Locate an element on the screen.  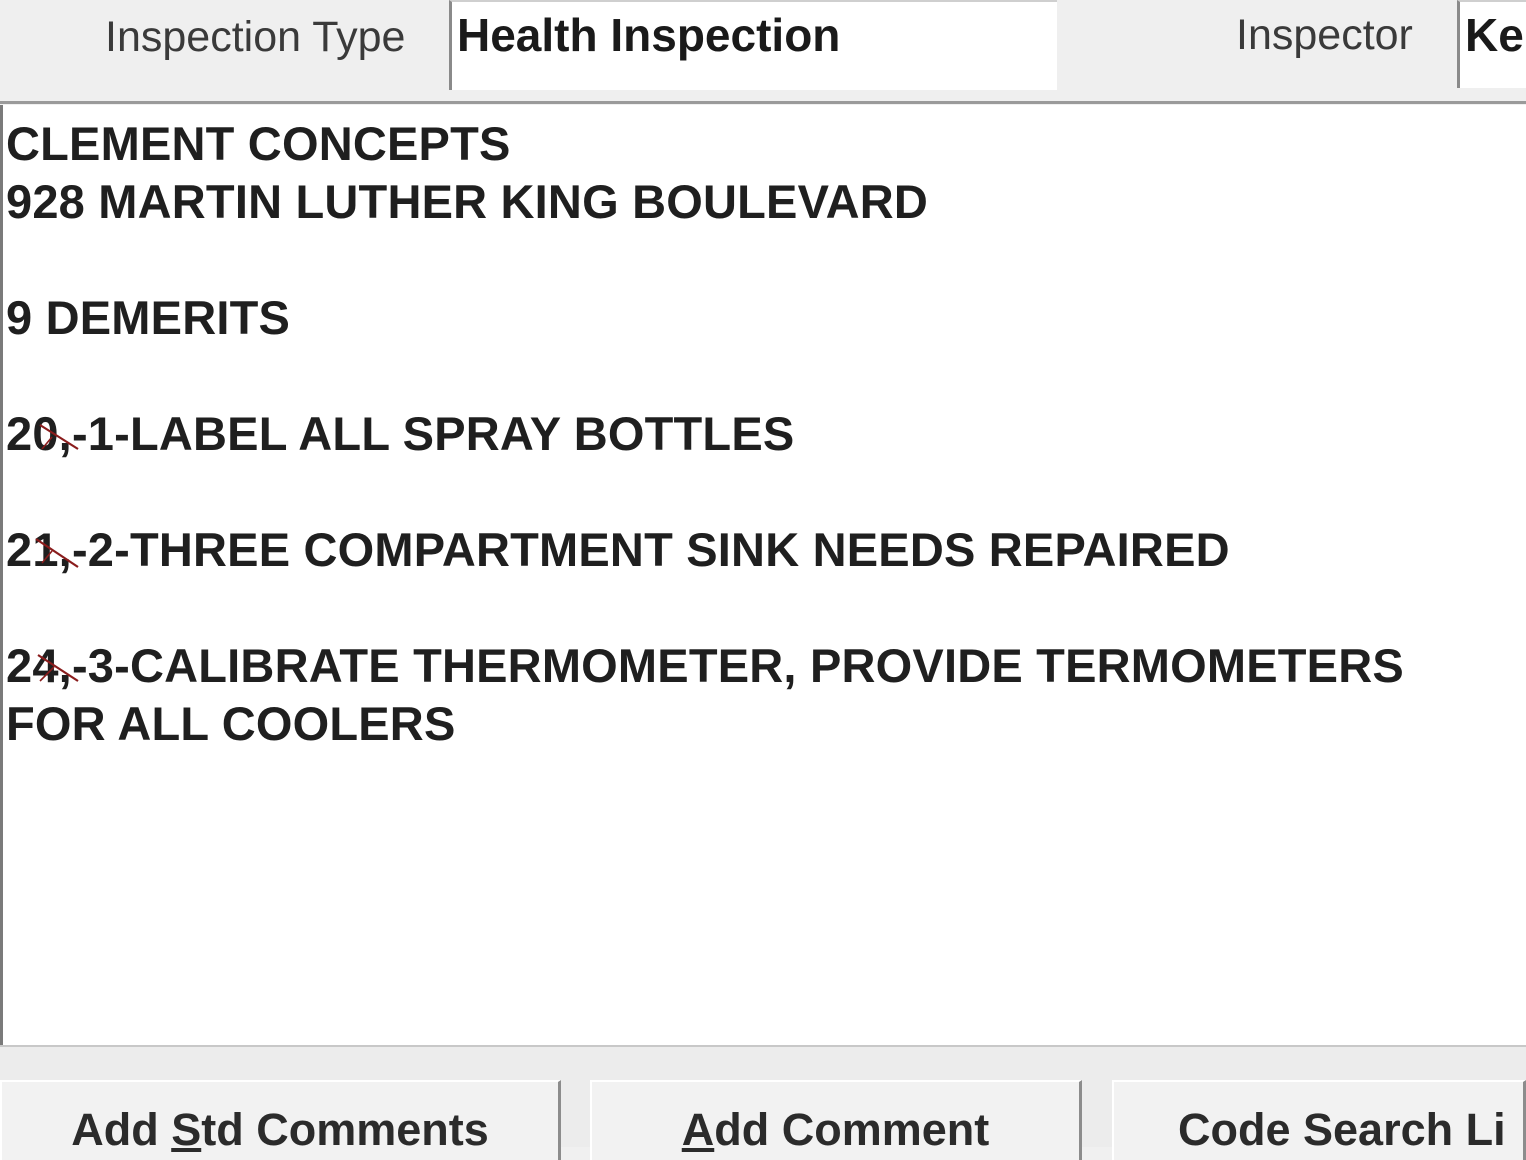
inspection-type-label: Inspection Type is located at coordinates (255, 37).